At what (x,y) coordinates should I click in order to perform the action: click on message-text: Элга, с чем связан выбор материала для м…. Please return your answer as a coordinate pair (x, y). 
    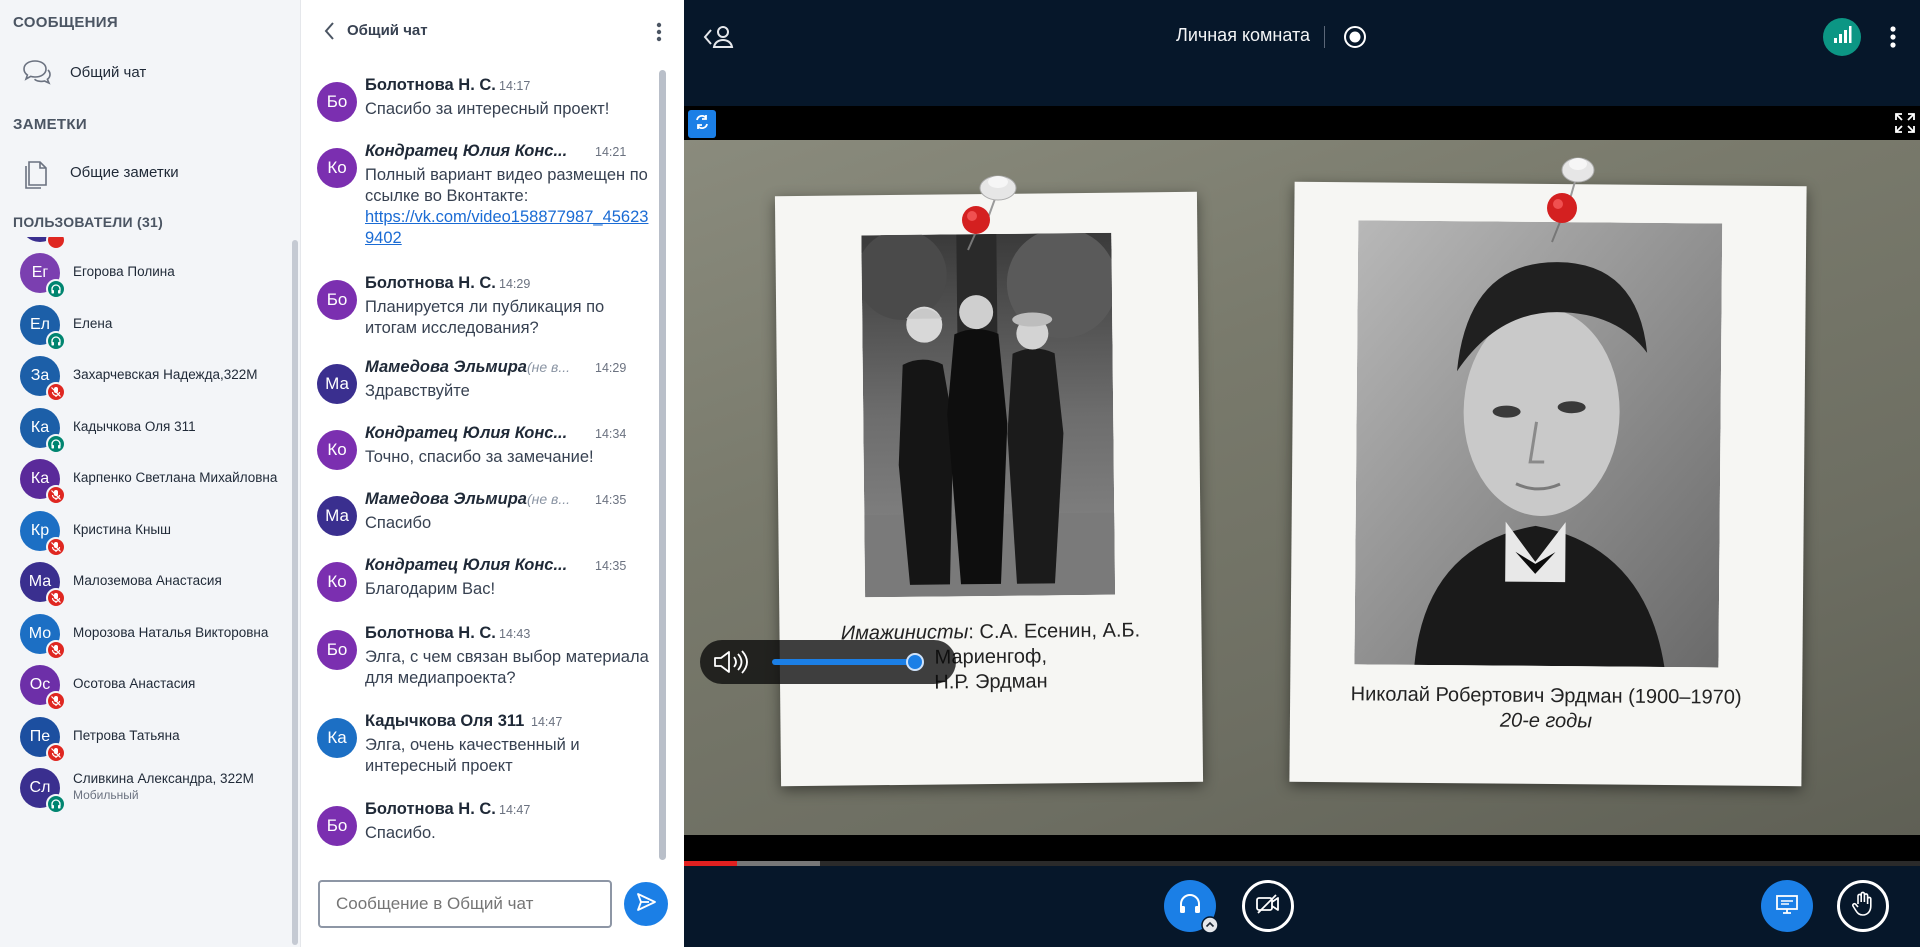
    Looking at the image, I should click on (510, 668).